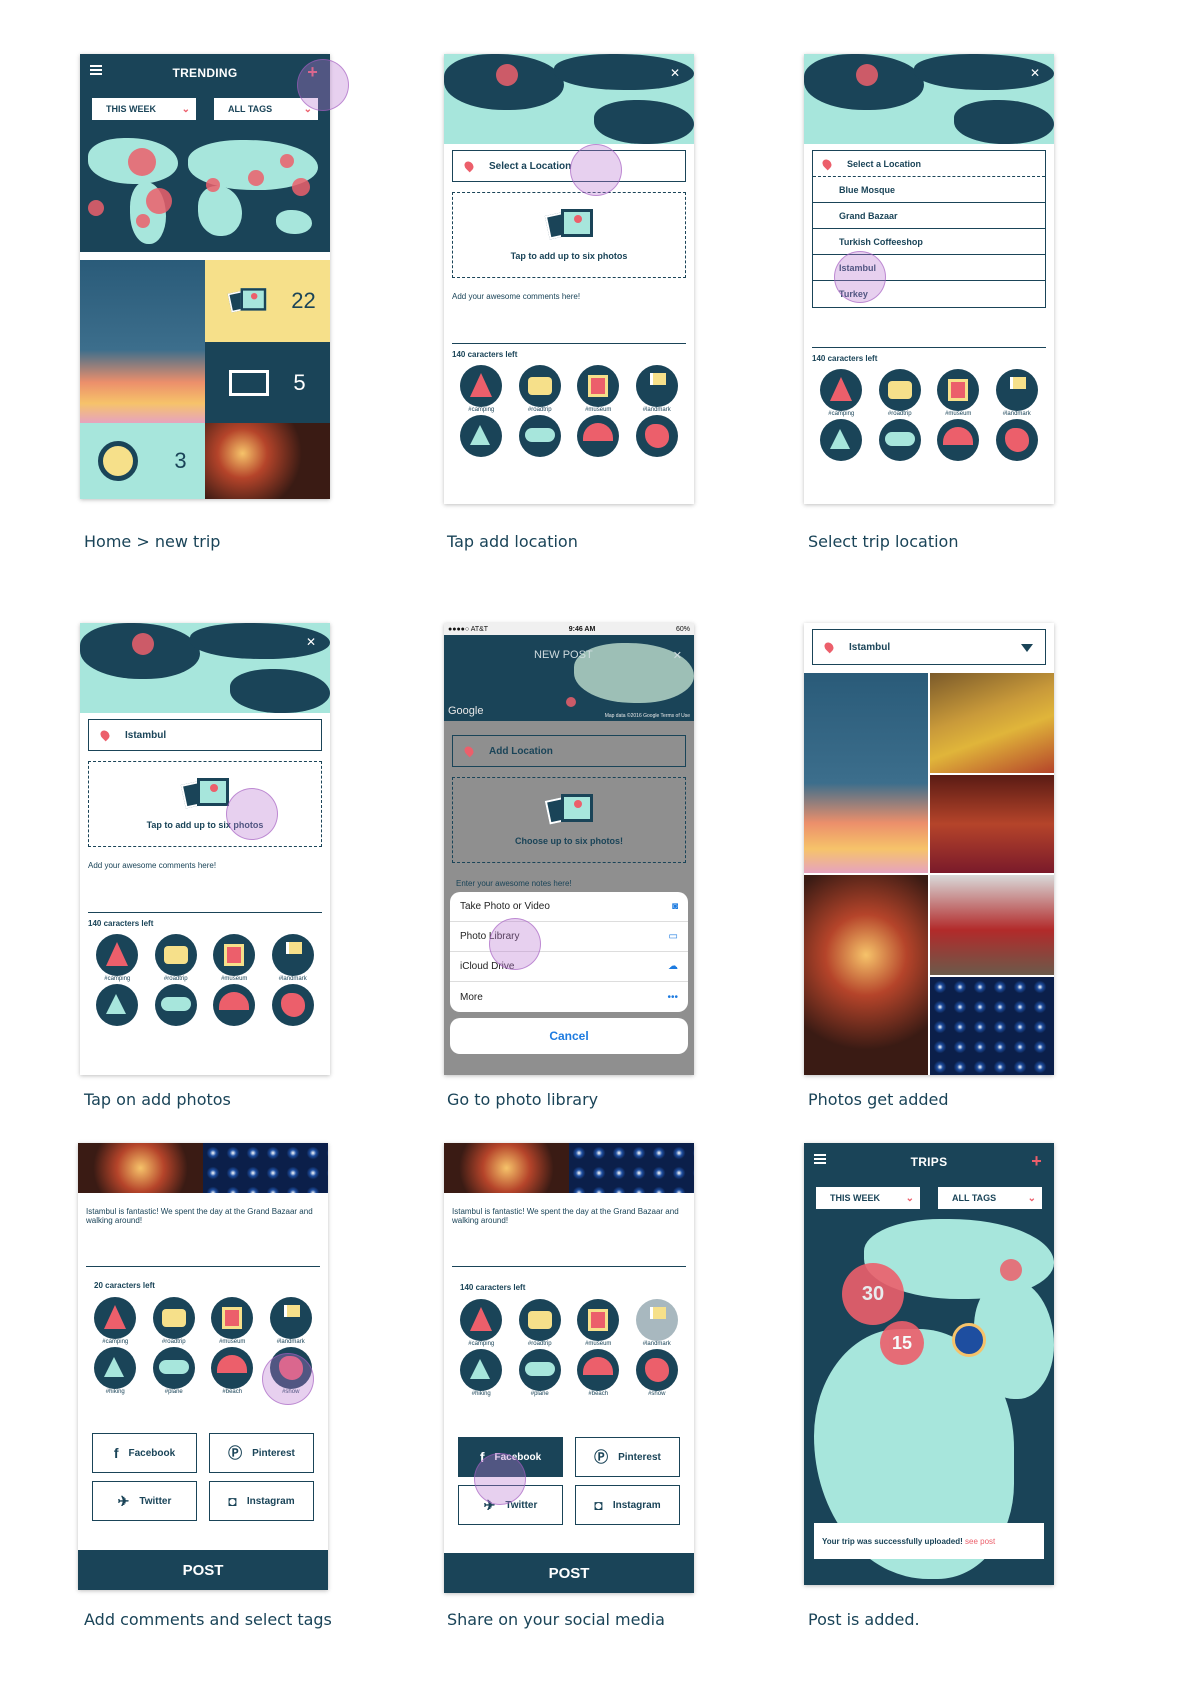  What do you see at coordinates (205, 735) in the screenshot?
I see `location-field: Istambul` at bounding box center [205, 735].